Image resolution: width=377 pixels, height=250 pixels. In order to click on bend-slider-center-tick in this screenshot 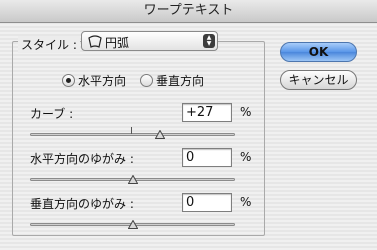, I will do `click(131, 130)`.